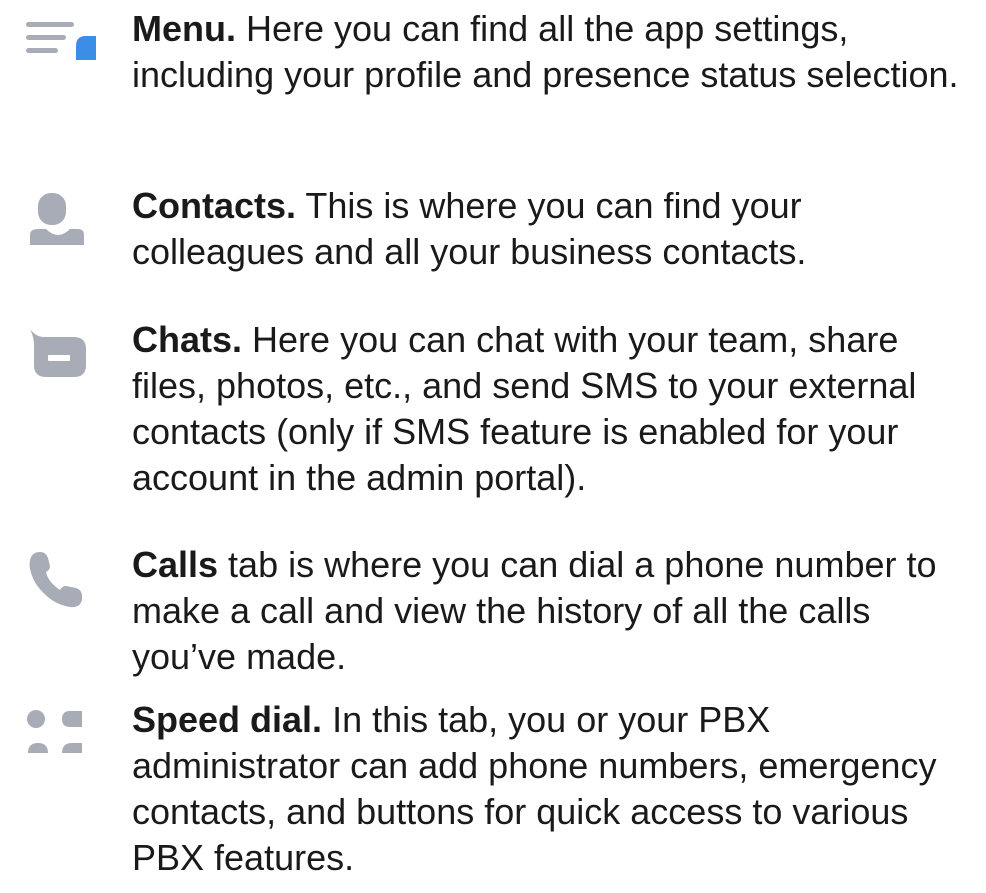 The width and height of the screenshot is (986, 893). Describe the element at coordinates (214, 205) in the screenshot. I see `feature-title: Contacts.` at that location.